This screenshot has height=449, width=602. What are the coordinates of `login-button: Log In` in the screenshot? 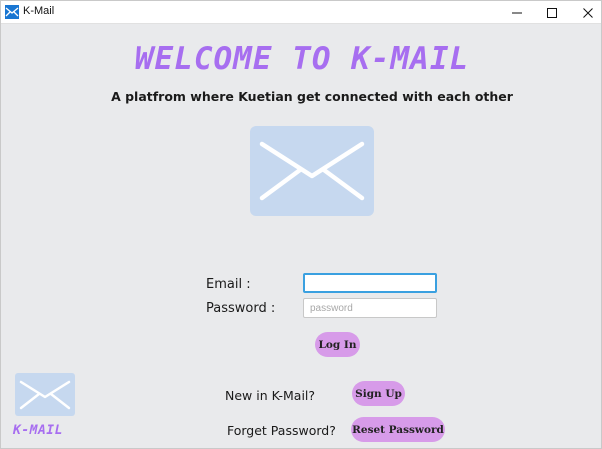 It's located at (337, 344).